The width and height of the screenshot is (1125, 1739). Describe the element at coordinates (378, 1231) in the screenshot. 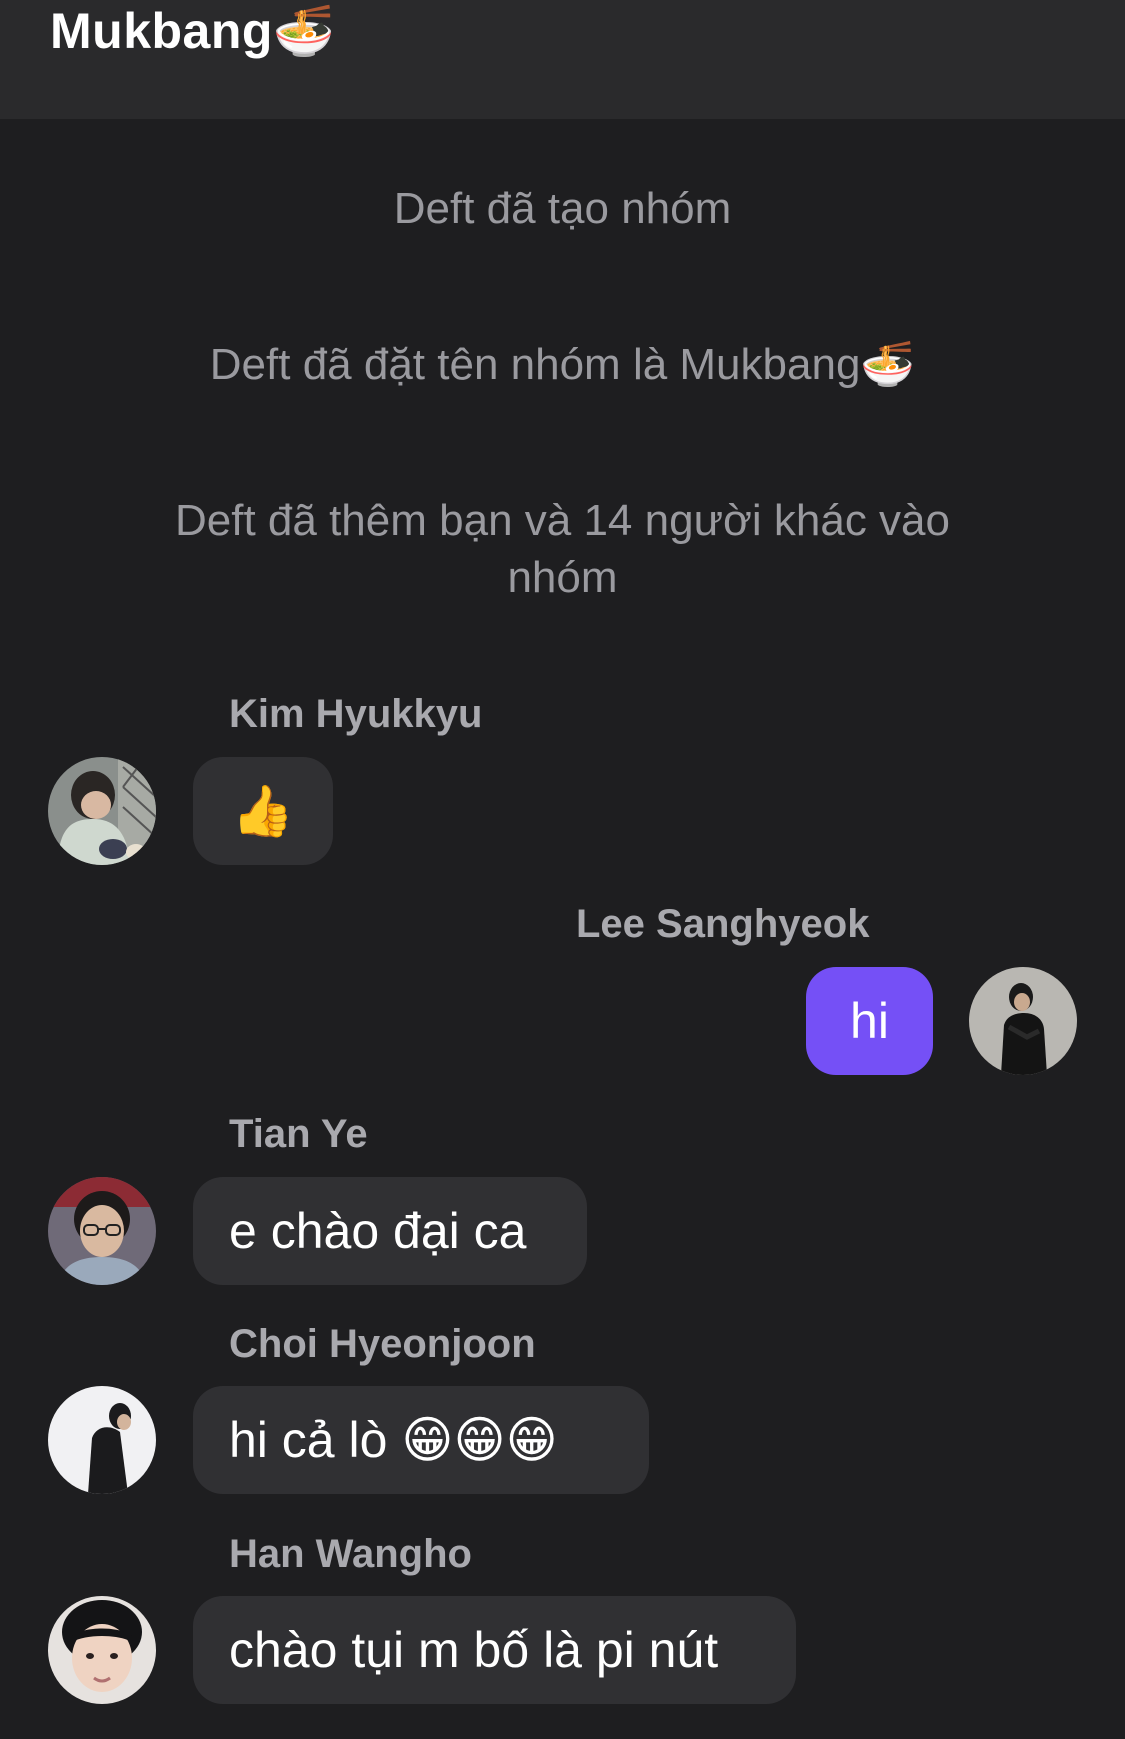

I see `message-text: e chào đại ca` at that location.